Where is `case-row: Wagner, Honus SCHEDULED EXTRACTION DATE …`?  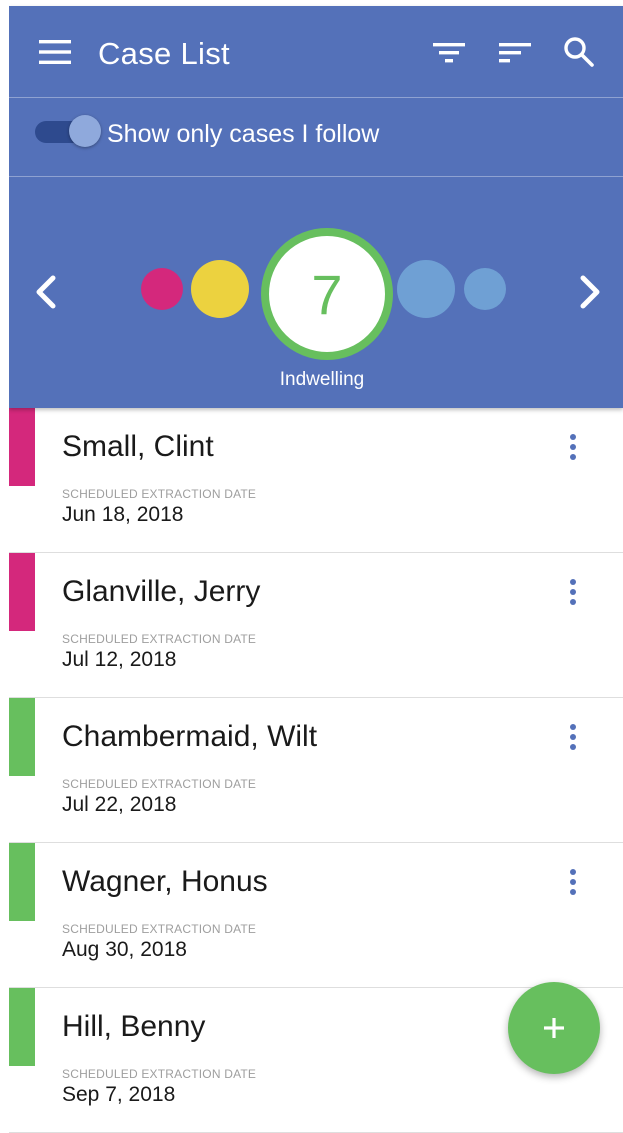
case-row: Wagner, Honus SCHEDULED EXTRACTION DATE … is located at coordinates (316, 915).